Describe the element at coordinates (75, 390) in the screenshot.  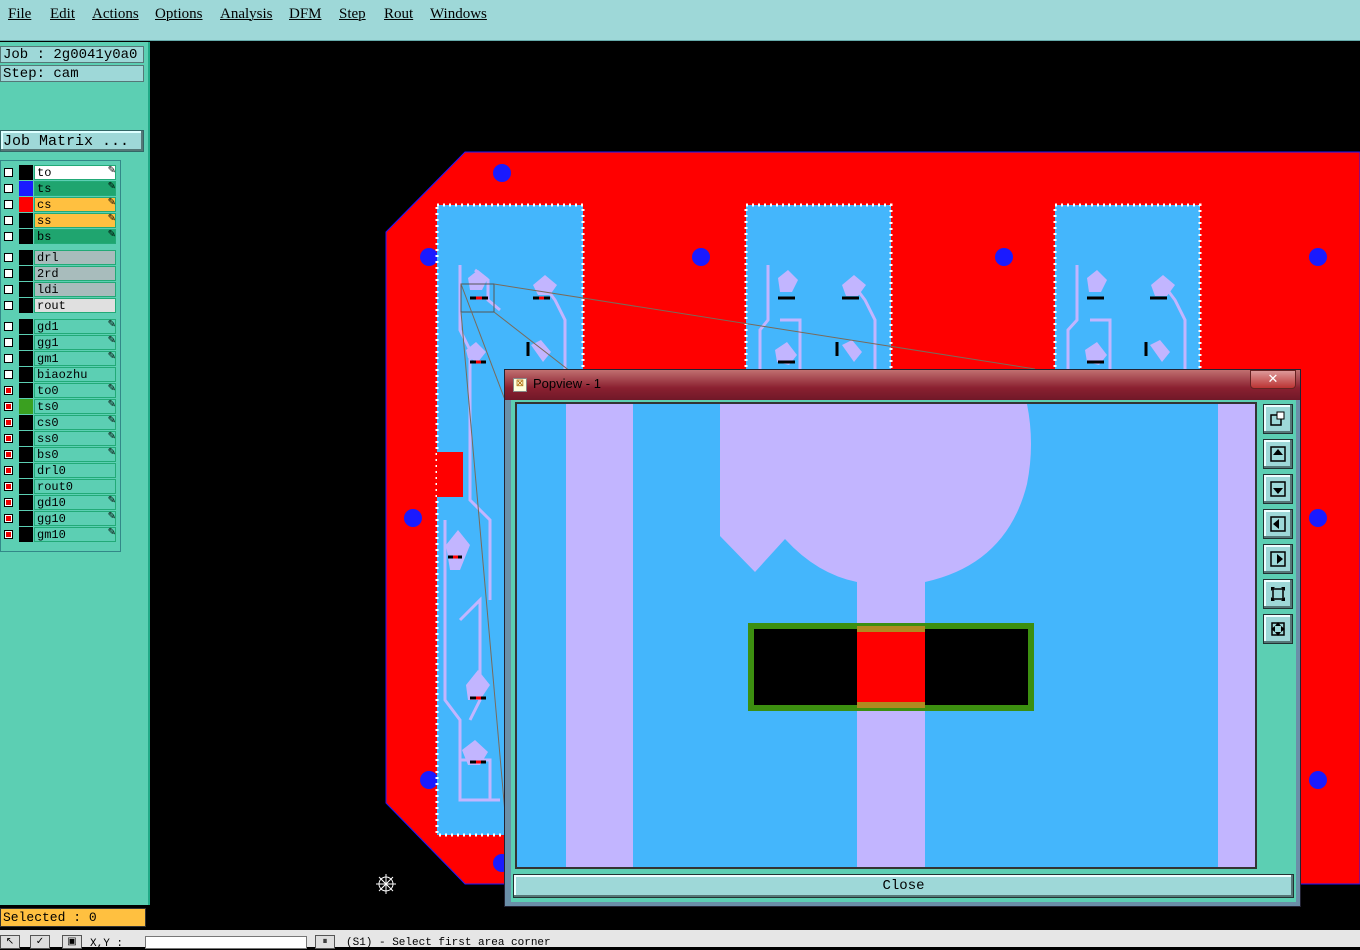
I see `layer-name: to0` at that location.